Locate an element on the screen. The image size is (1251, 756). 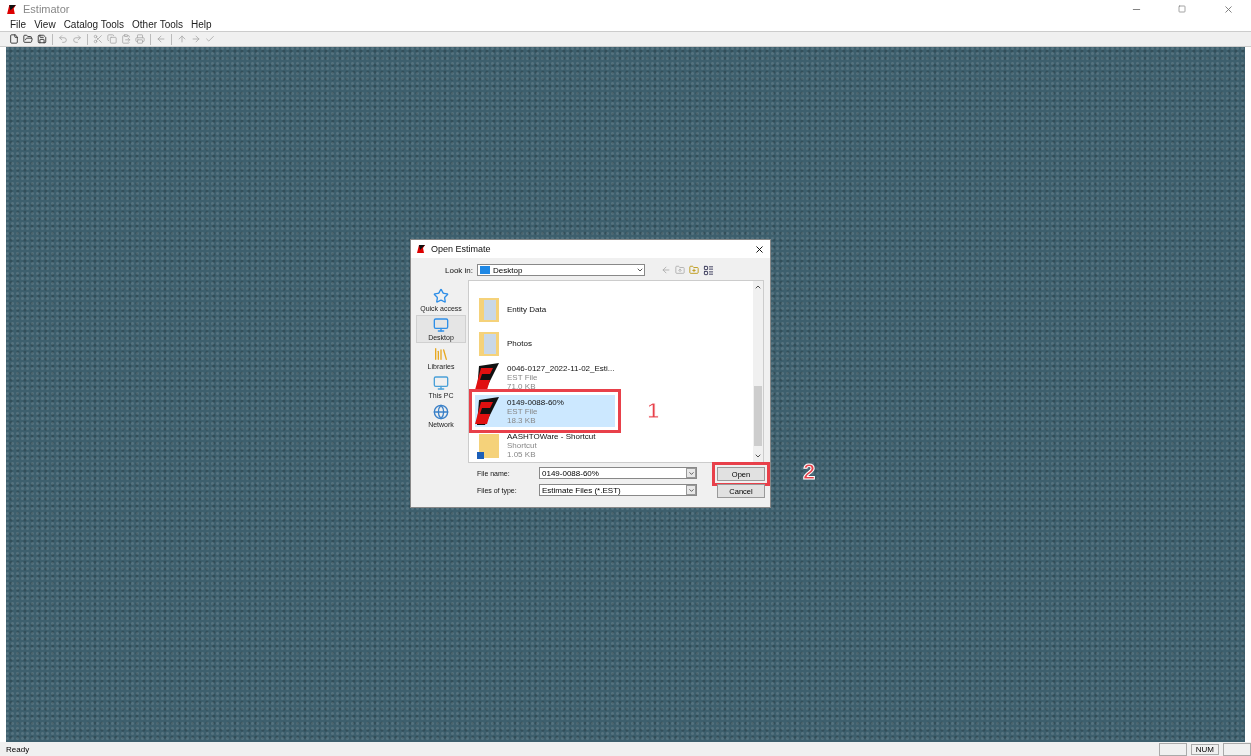
step-number: 2 is located at coordinates (809, 472).